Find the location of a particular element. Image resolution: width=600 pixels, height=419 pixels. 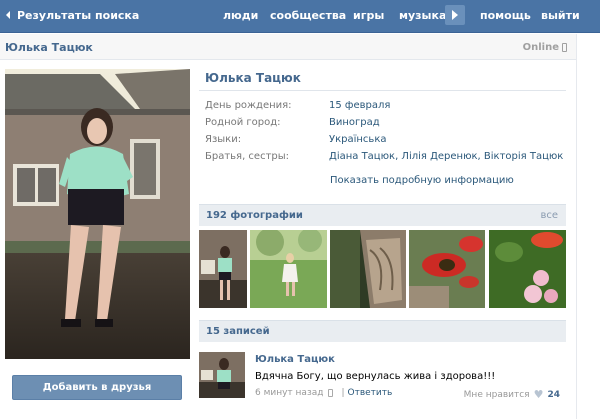

hometown-value: Виноград is located at coordinates (354, 122).